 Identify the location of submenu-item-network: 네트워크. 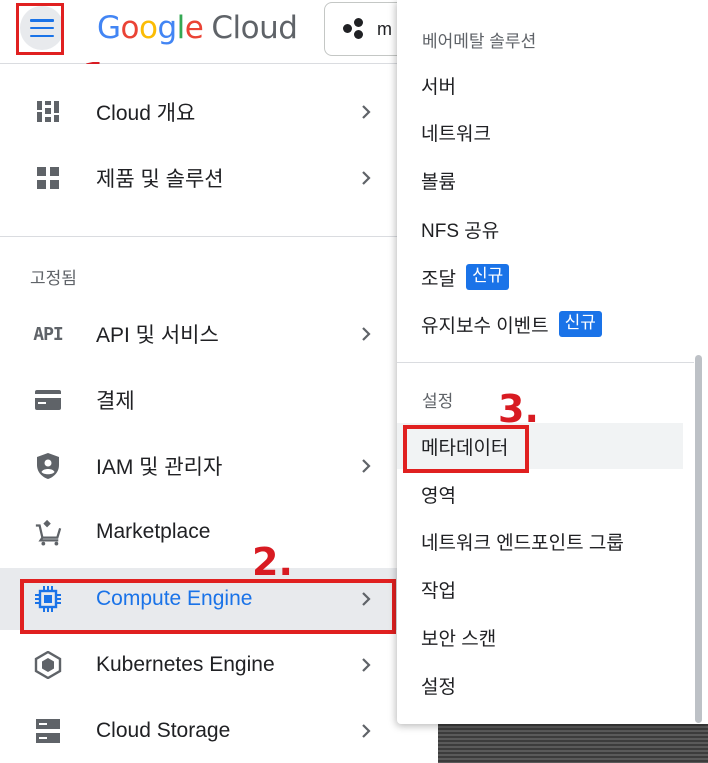
(540, 132).